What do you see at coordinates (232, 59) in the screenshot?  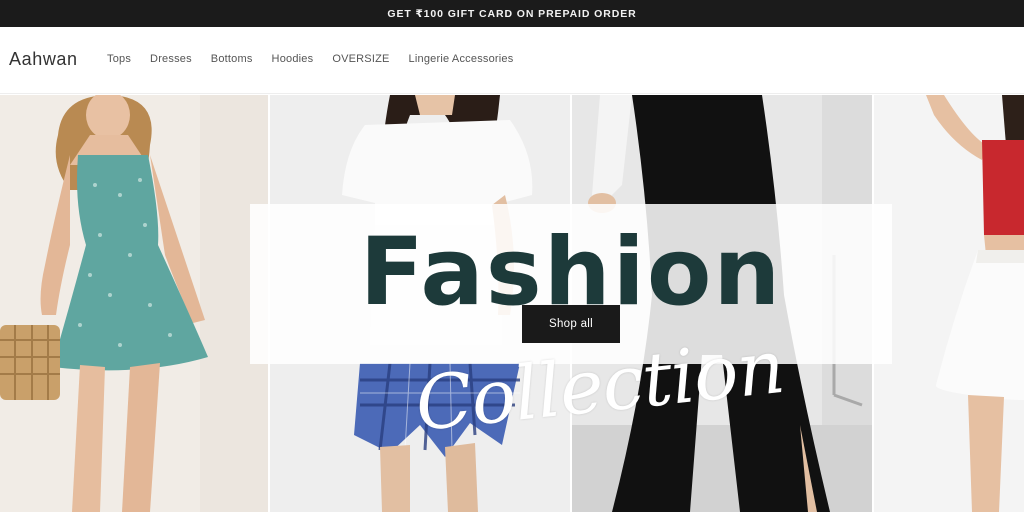 I see `nav-item-bottoms: Bottoms` at bounding box center [232, 59].